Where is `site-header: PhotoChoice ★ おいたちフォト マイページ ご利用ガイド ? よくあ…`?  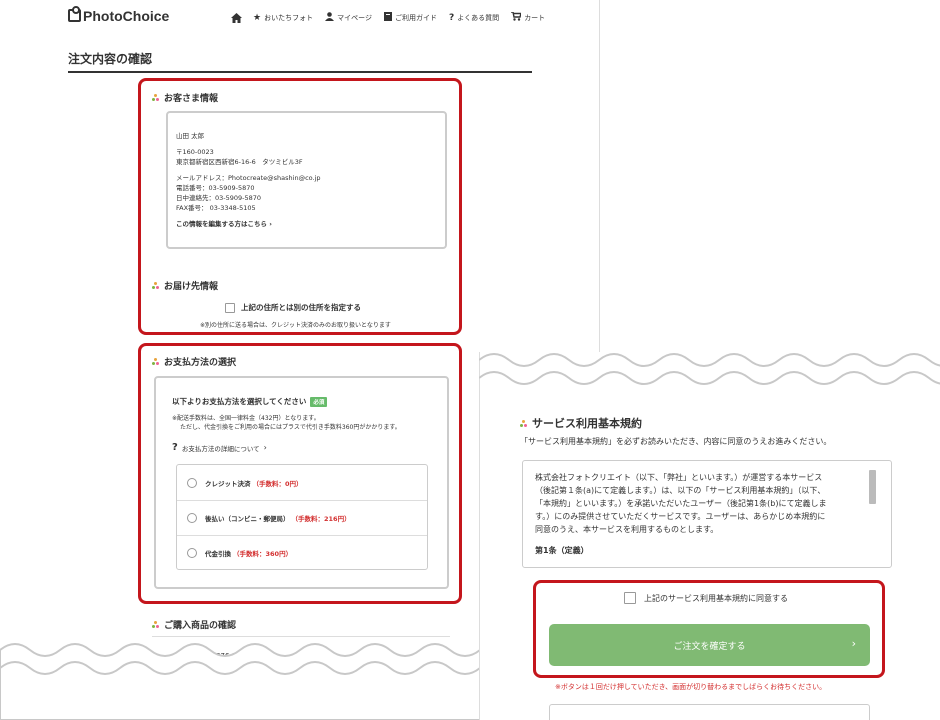 site-header: PhotoChoice ★ おいたちフォト マイページ ご利用ガイド ? よくあ… is located at coordinates (299, 17).